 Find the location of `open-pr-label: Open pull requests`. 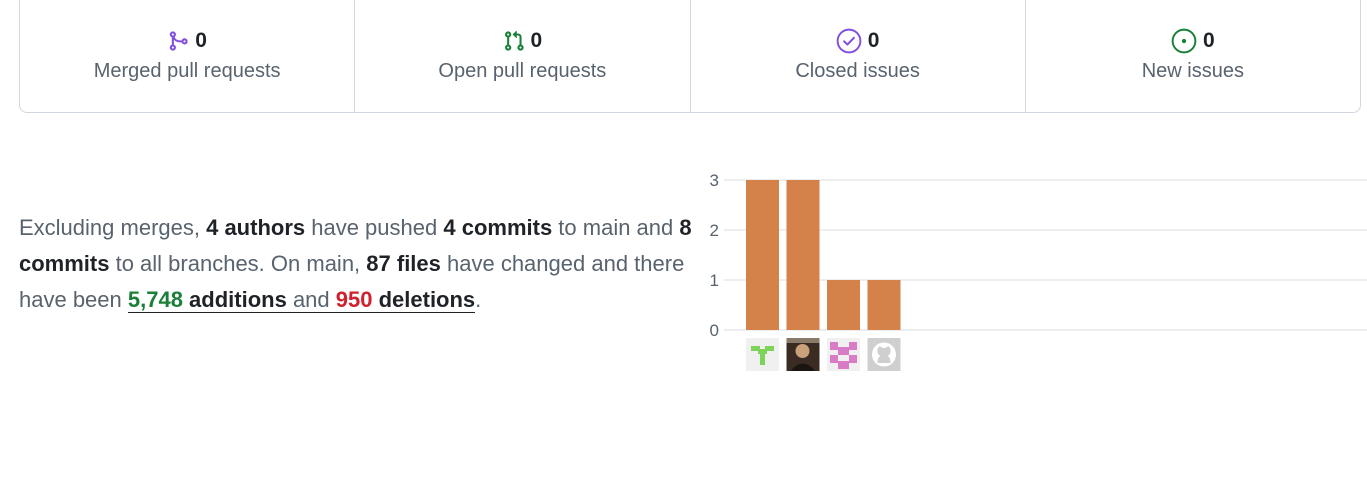

open-pr-label: Open pull requests is located at coordinates (522, 71).